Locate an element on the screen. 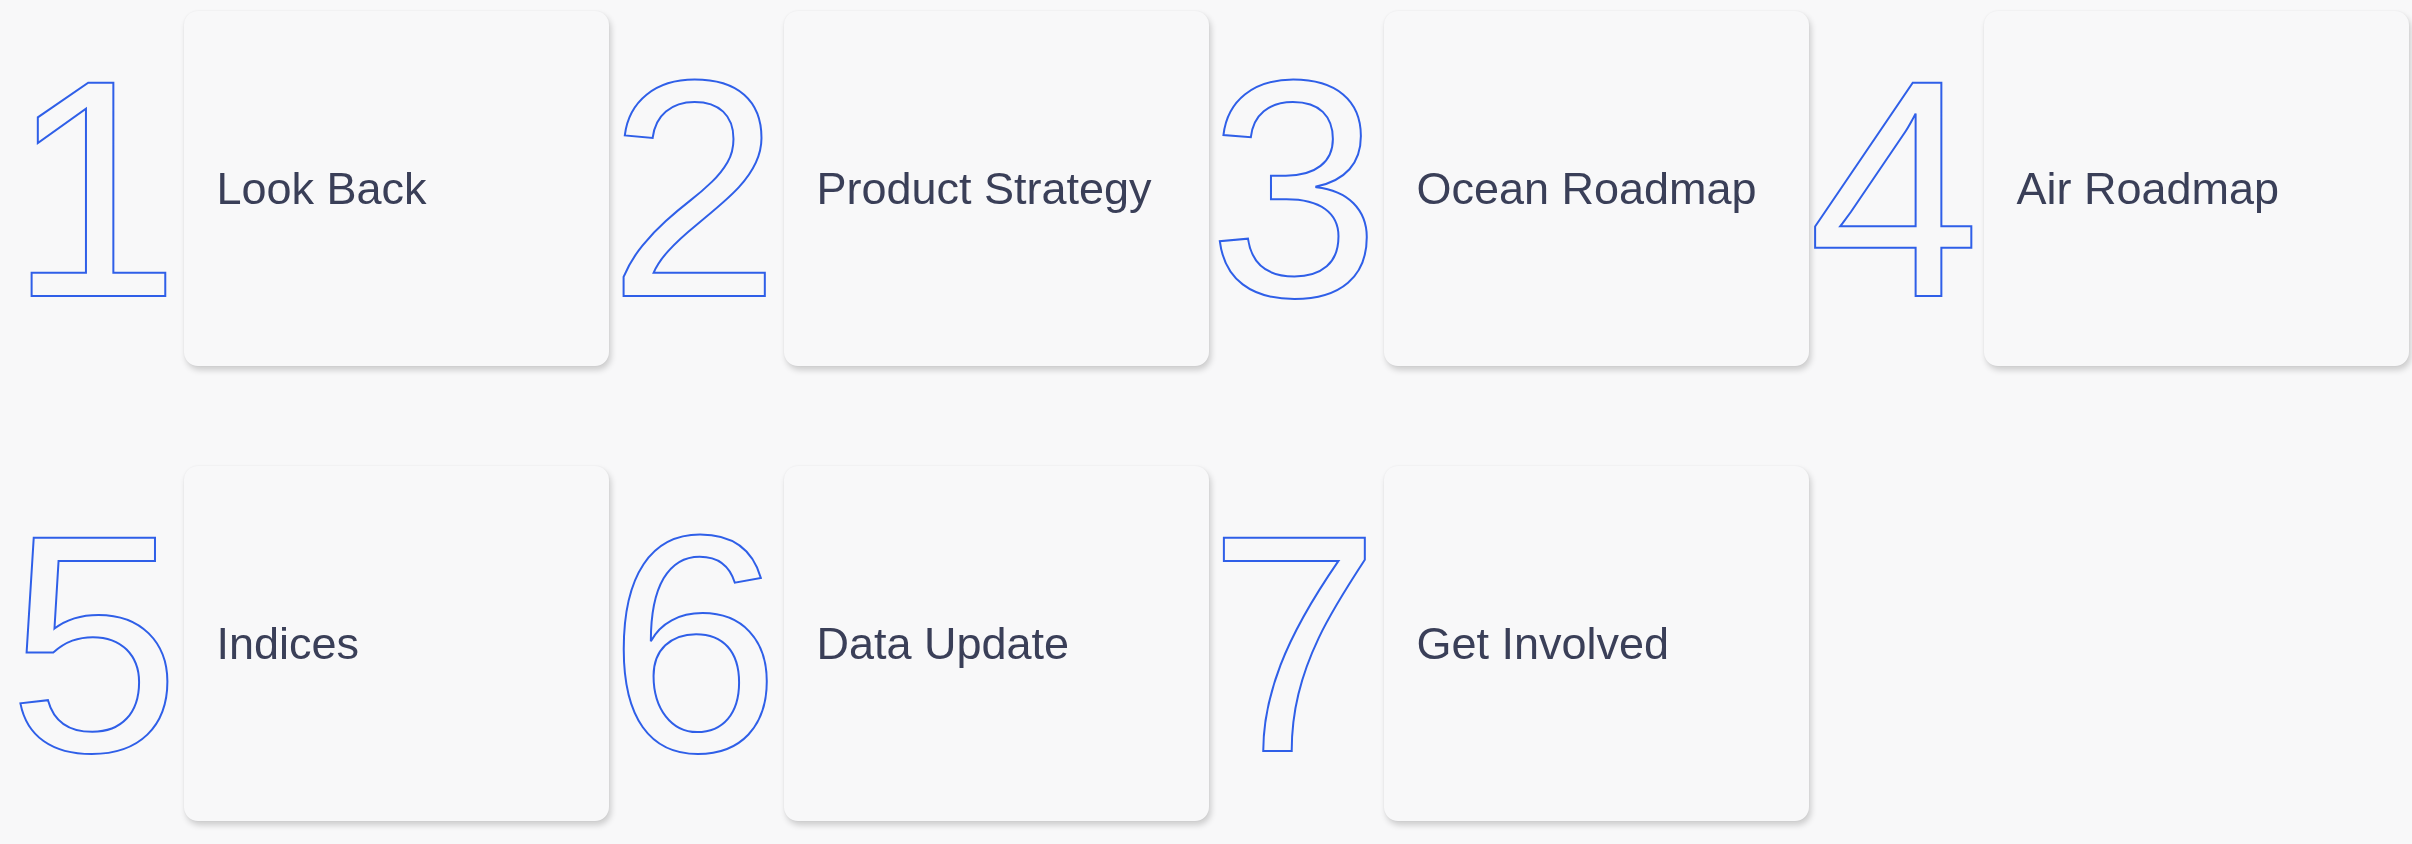 The image size is (2412, 844). section-number: 6 is located at coordinates (694, 643).